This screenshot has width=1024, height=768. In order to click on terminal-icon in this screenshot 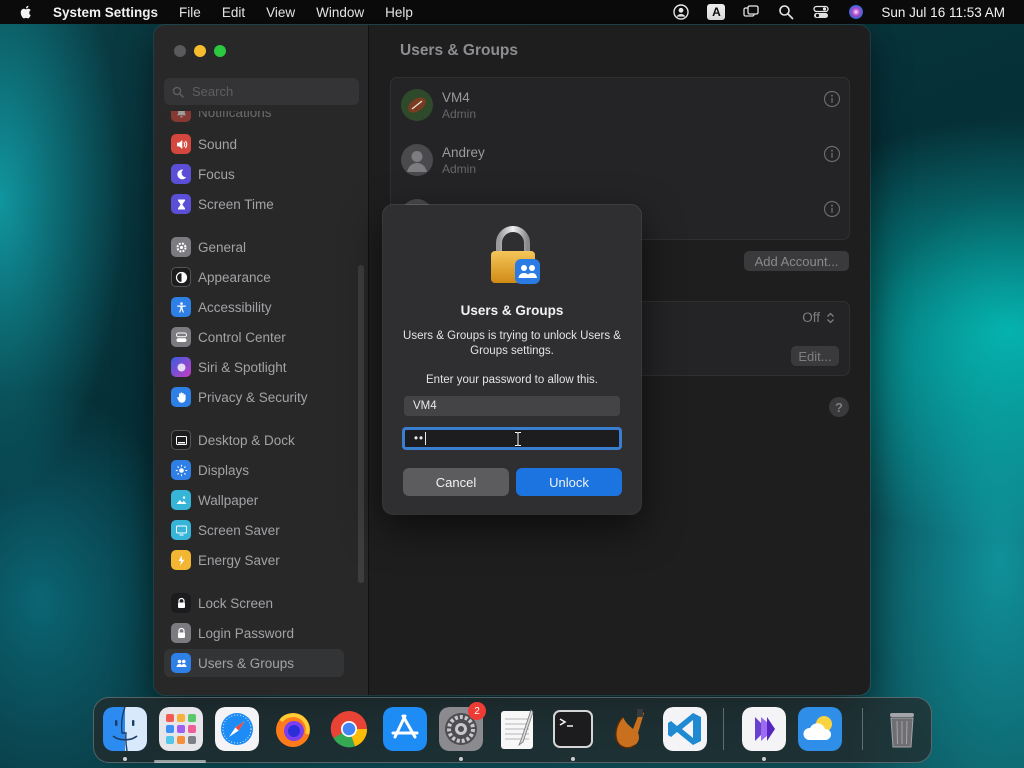, I will do `click(573, 729)`.